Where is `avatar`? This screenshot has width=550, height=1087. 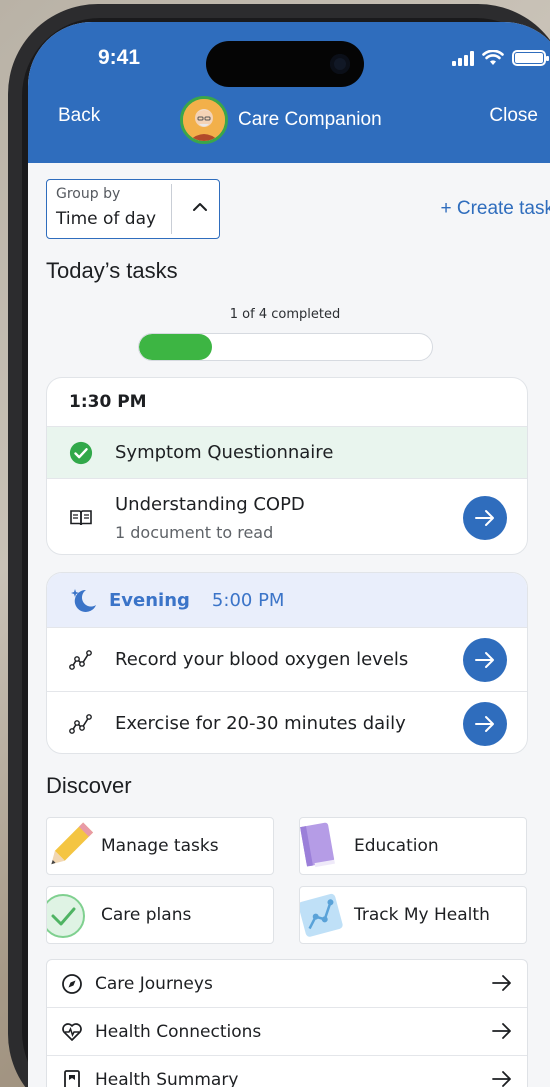 avatar is located at coordinates (204, 120).